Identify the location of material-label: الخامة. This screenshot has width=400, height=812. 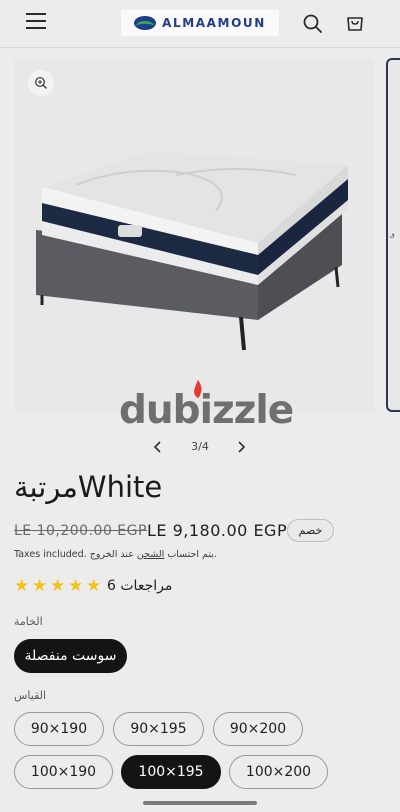
(28, 621).